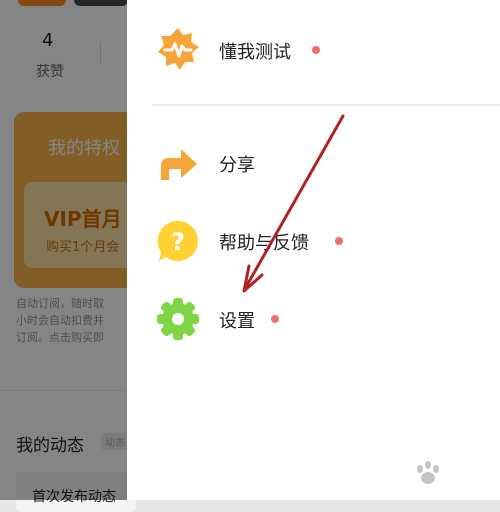  What do you see at coordinates (313, 319) in the screenshot?
I see `menu-item-settings: 设置` at bounding box center [313, 319].